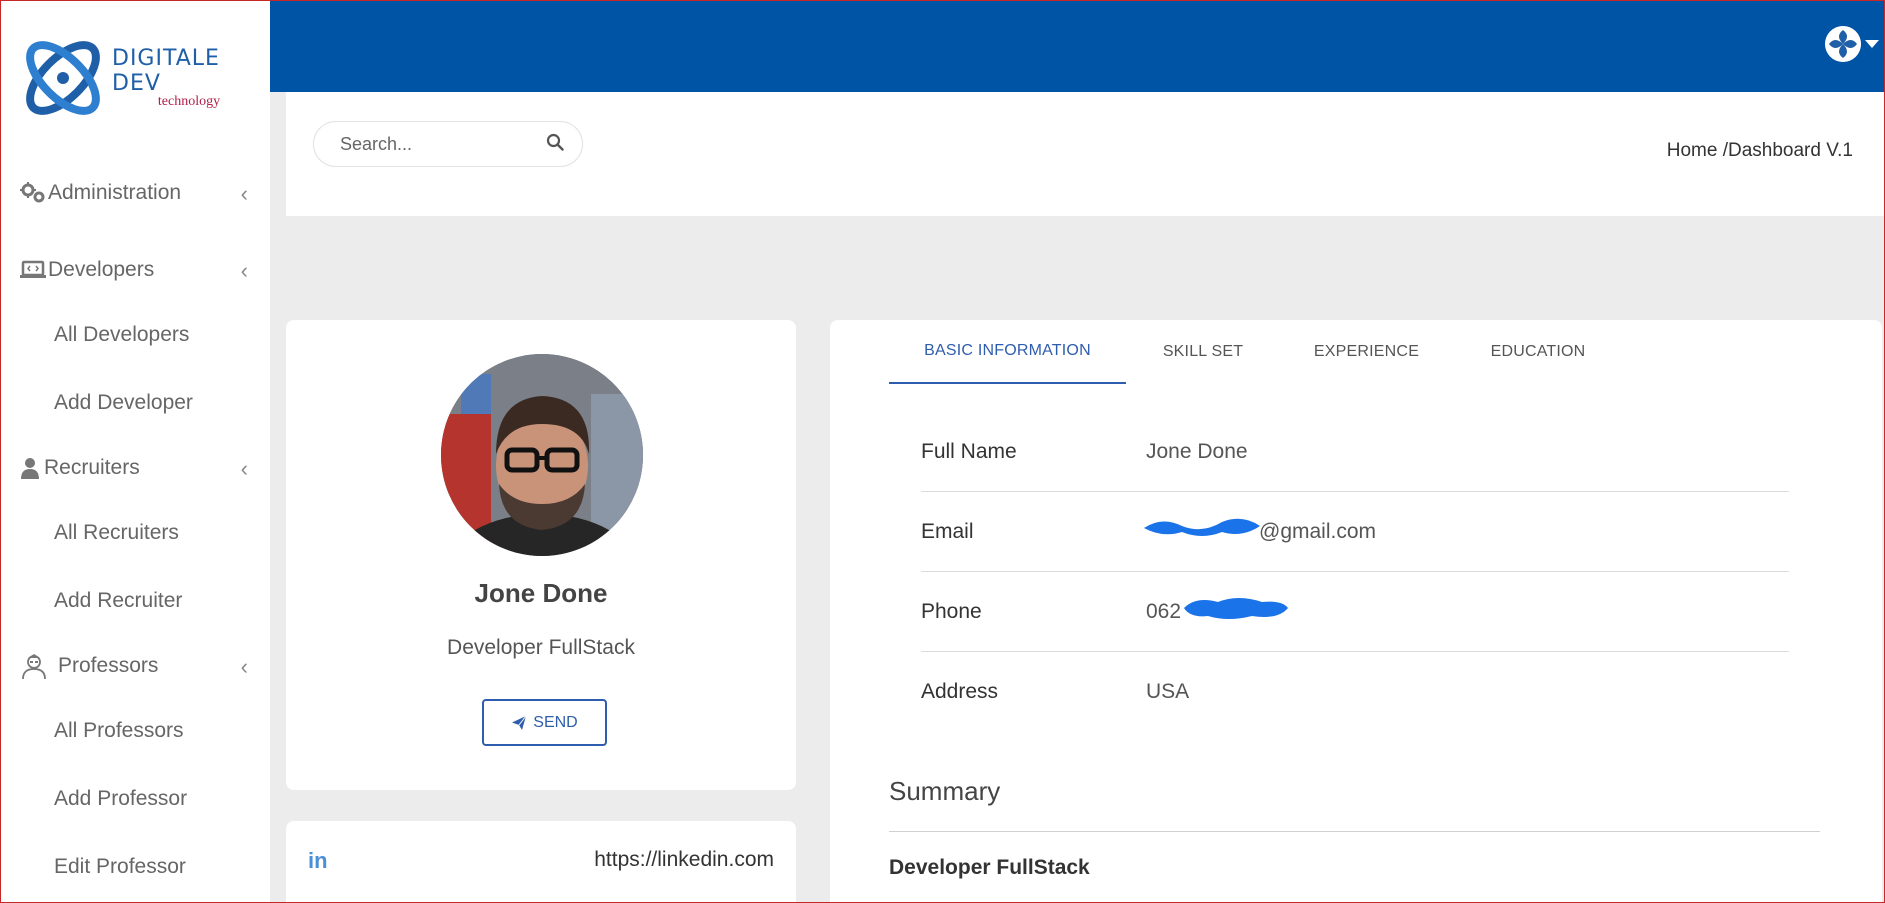  I want to click on summary-divider, so click(1354, 831).